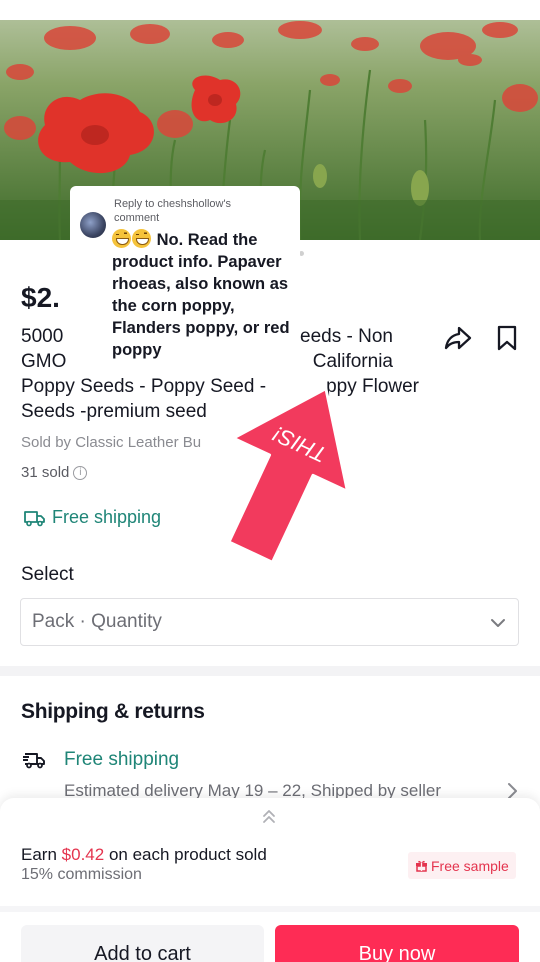 This screenshot has width=540, height=962. Describe the element at coordinates (269, 622) in the screenshot. I see `variant-select: Pack · Quantity` at that location.